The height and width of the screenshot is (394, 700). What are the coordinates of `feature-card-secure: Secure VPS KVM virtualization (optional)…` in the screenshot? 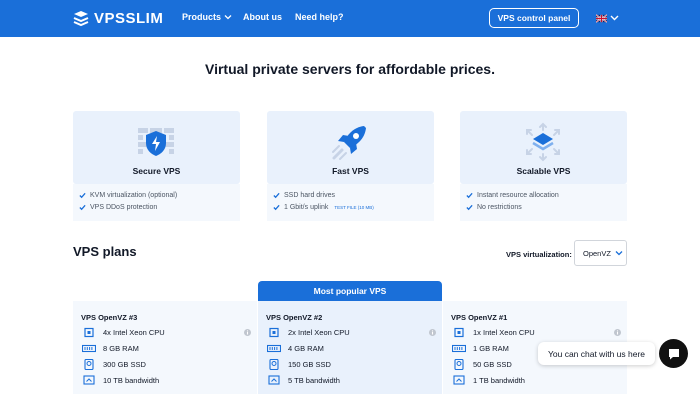 It's located at (156, 166).